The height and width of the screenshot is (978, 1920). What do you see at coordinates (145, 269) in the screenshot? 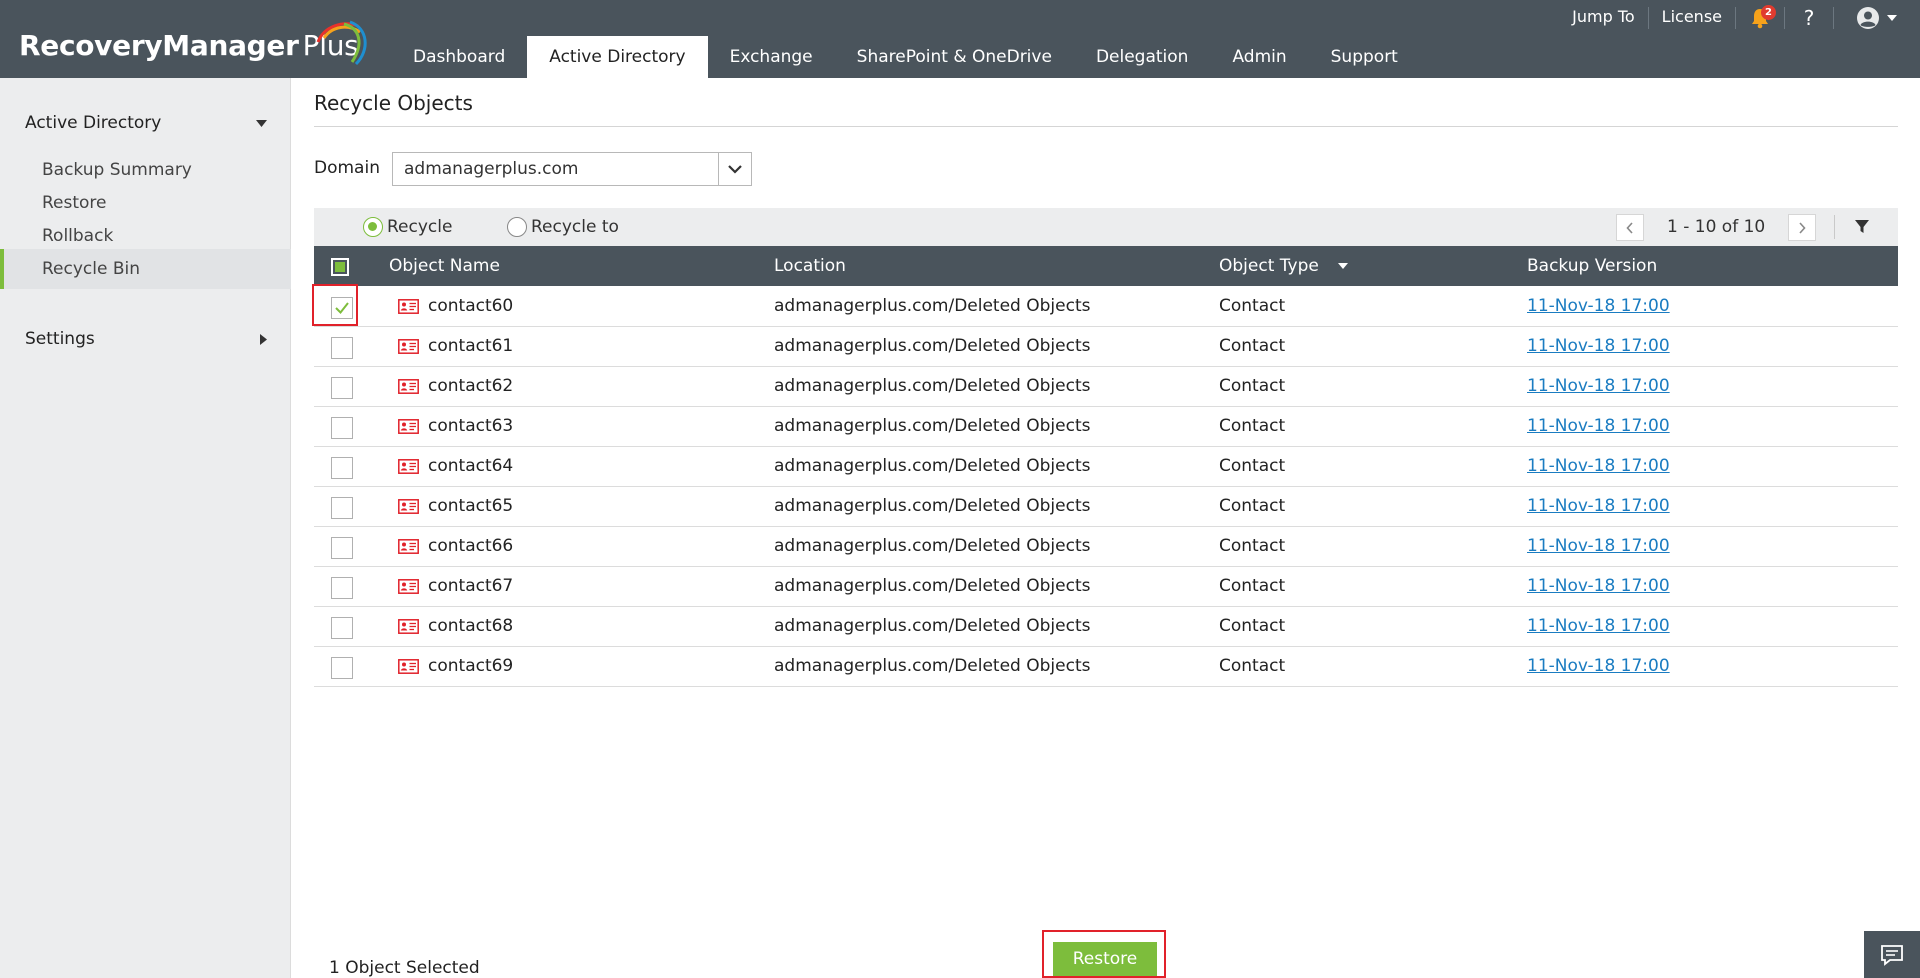
I see `sidebar-item-recycle-bin: Recycle Bin` at bounding box center [145, 269].